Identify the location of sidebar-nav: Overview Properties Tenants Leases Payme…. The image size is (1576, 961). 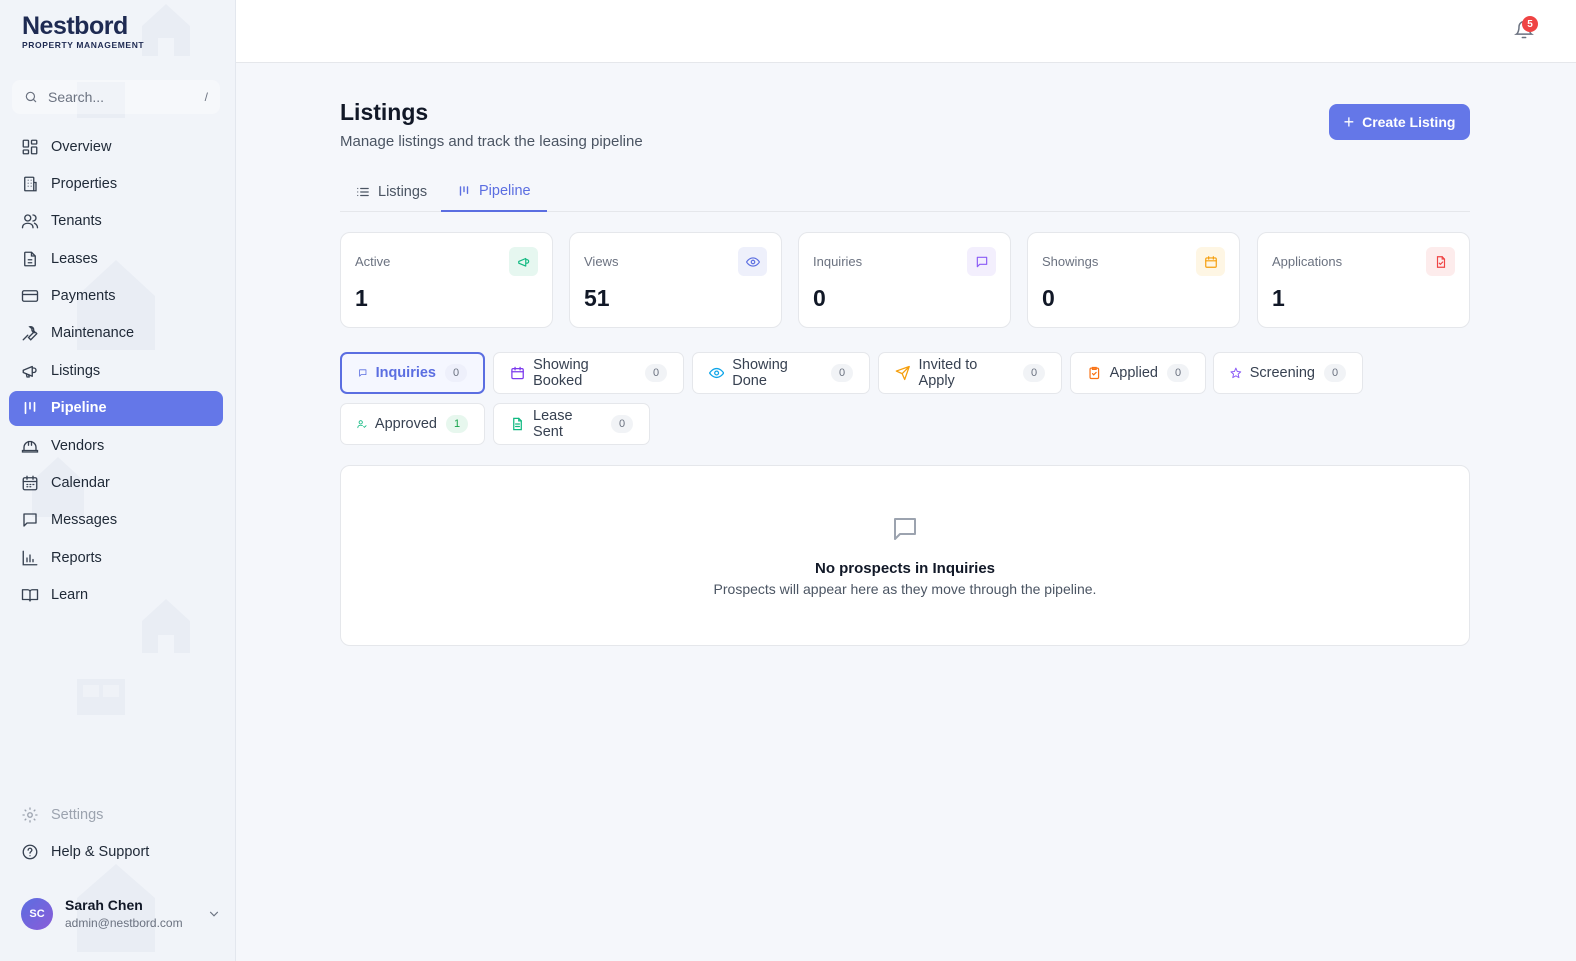
(116, 372).